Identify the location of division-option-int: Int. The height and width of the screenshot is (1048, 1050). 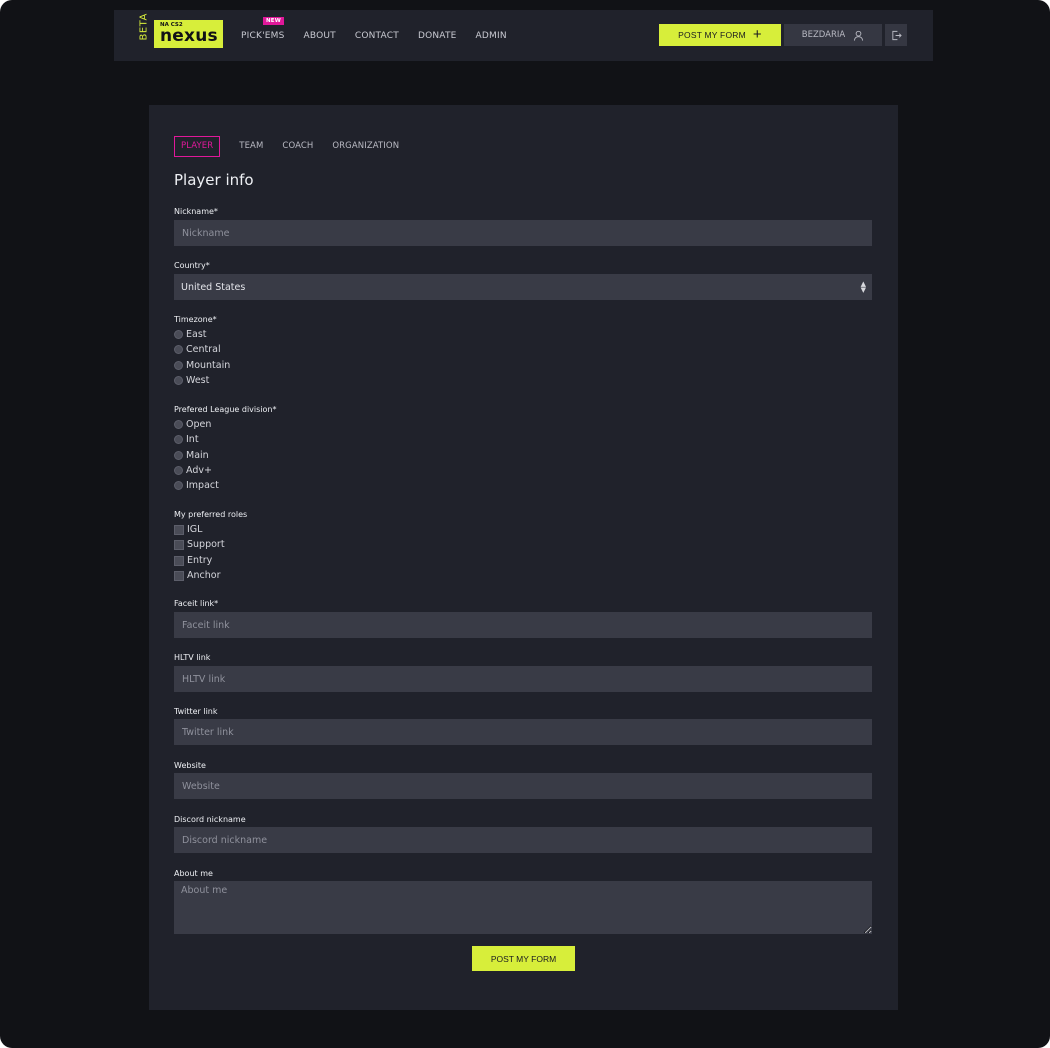
(186, 439).